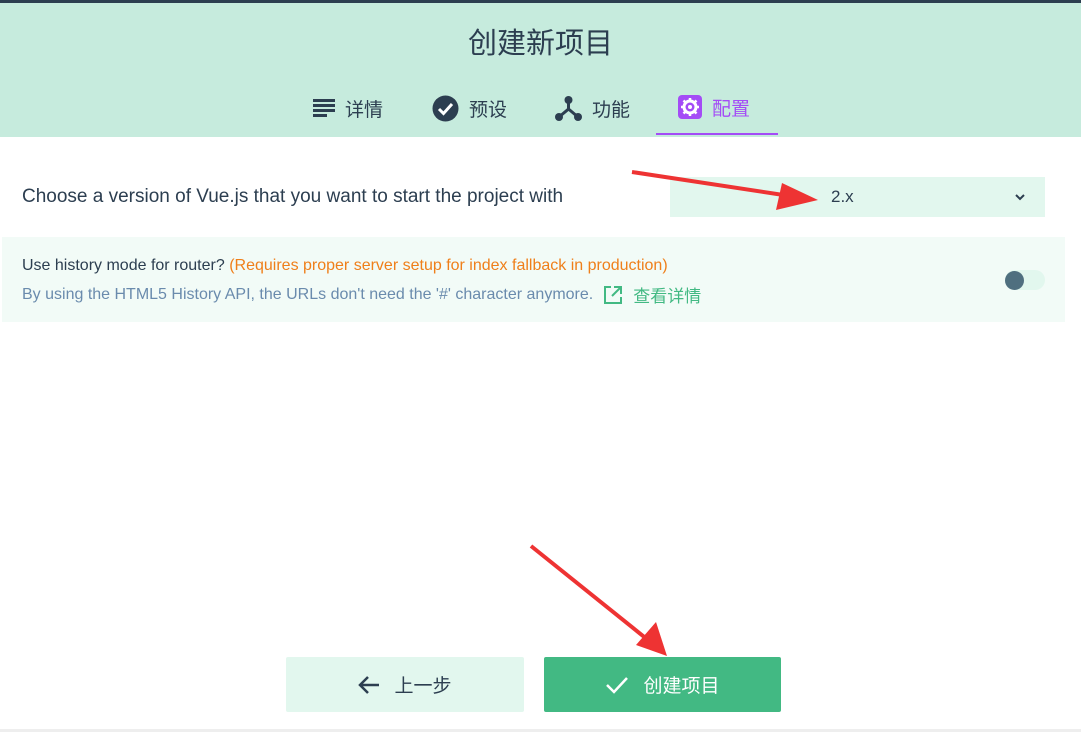 Image resolution: width=1081 pixels, height=732 pixels. I want to click on previous-step-label: 上一步, so click(423, 686).